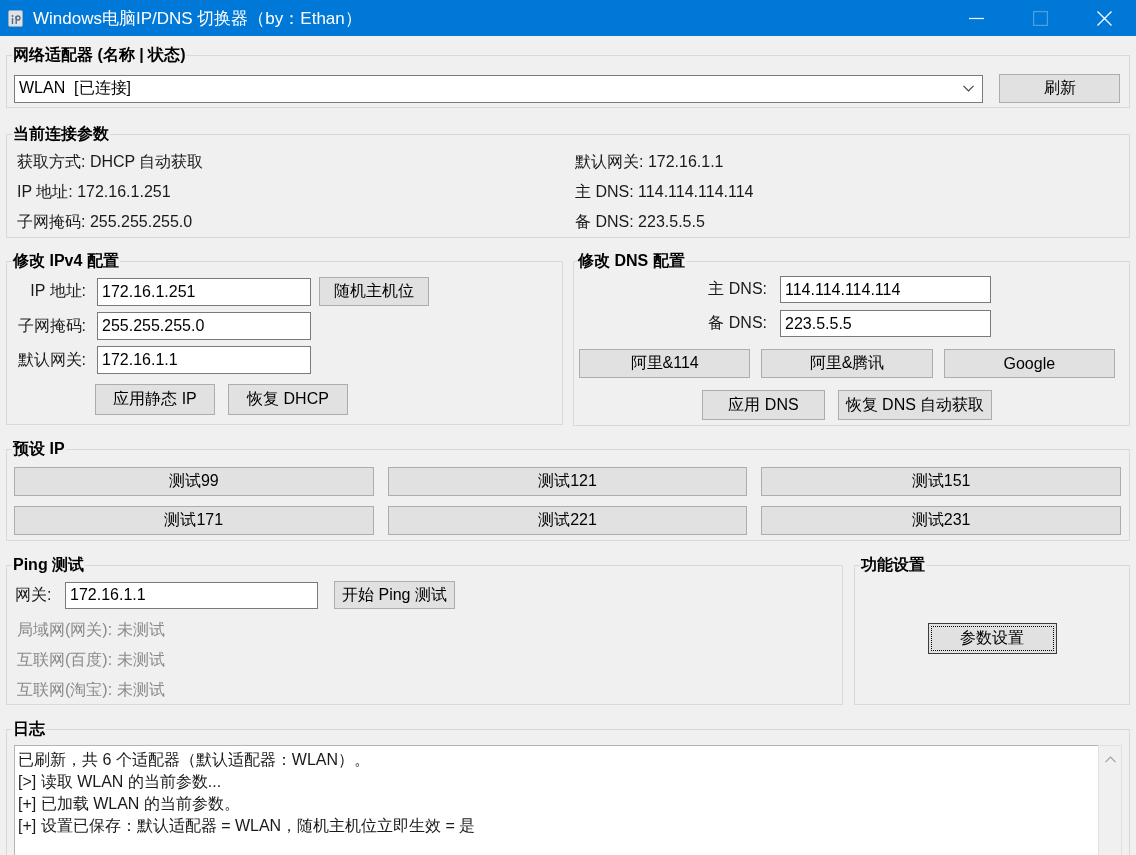  What do you see at coordinates (650, 161) in the screenshot?
I see `info-text: 默认网关: 172.16.1.1` at bounding box center [650, 161].